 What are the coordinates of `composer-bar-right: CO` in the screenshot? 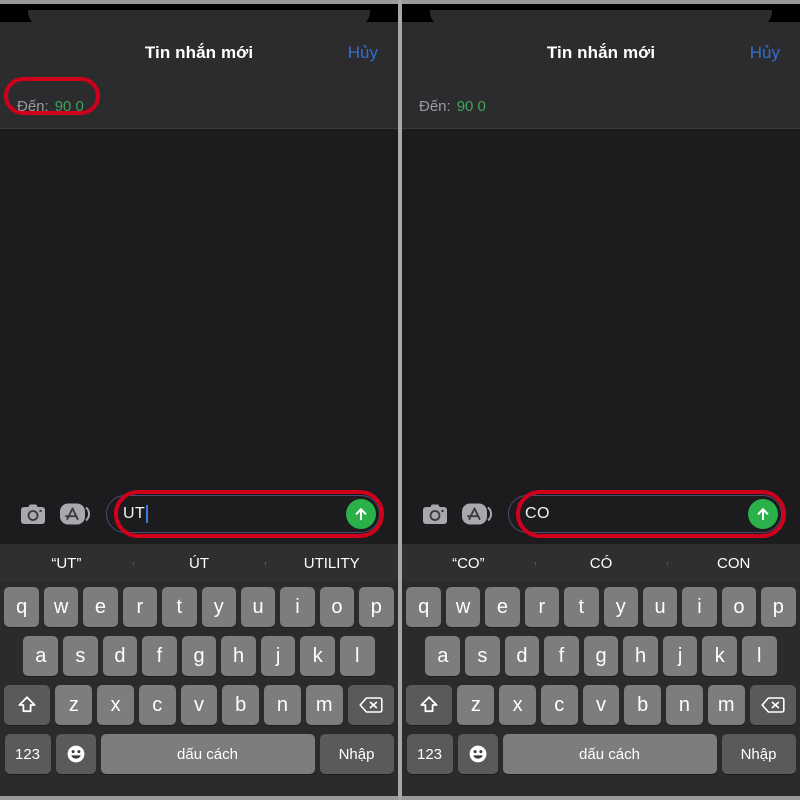 It's located at (601, 514).